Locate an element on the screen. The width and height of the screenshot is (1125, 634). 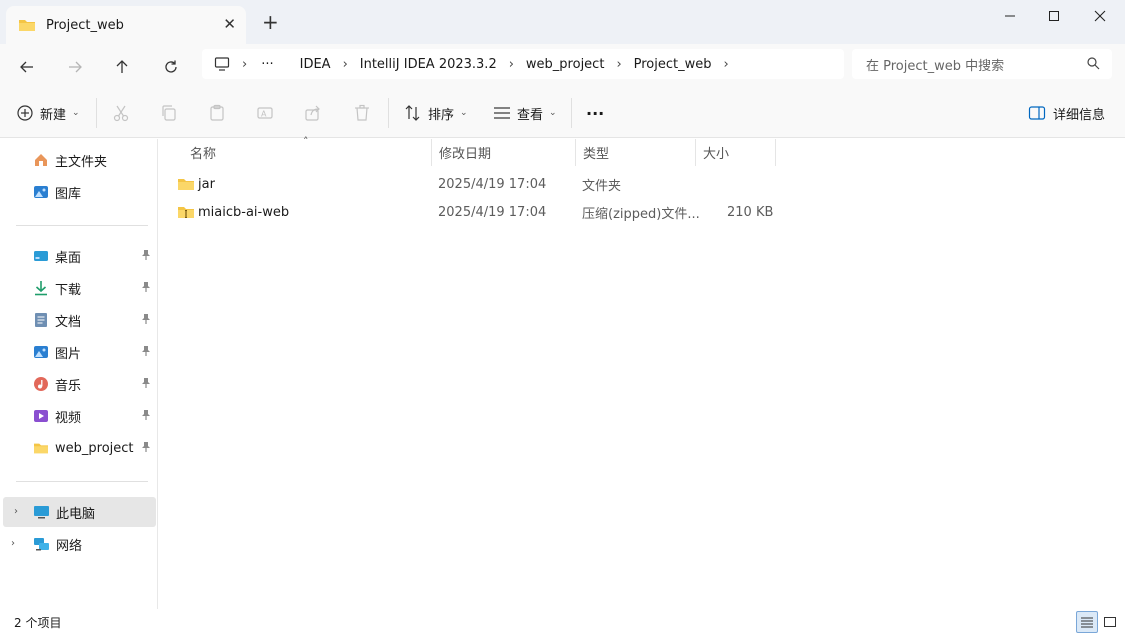
breadcrumb-overflow: ··· is located at coordinates (267, 64).